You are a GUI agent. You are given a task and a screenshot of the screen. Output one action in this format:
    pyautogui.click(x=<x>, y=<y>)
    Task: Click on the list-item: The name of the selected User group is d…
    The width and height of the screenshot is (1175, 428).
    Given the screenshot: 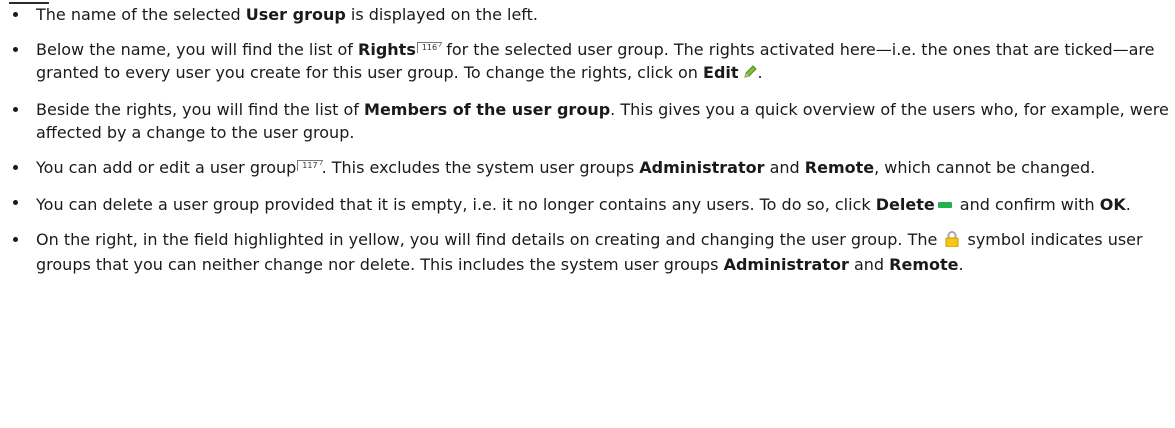 What is the action you would take?
    pyautogui.click(x=587, y=14)
    